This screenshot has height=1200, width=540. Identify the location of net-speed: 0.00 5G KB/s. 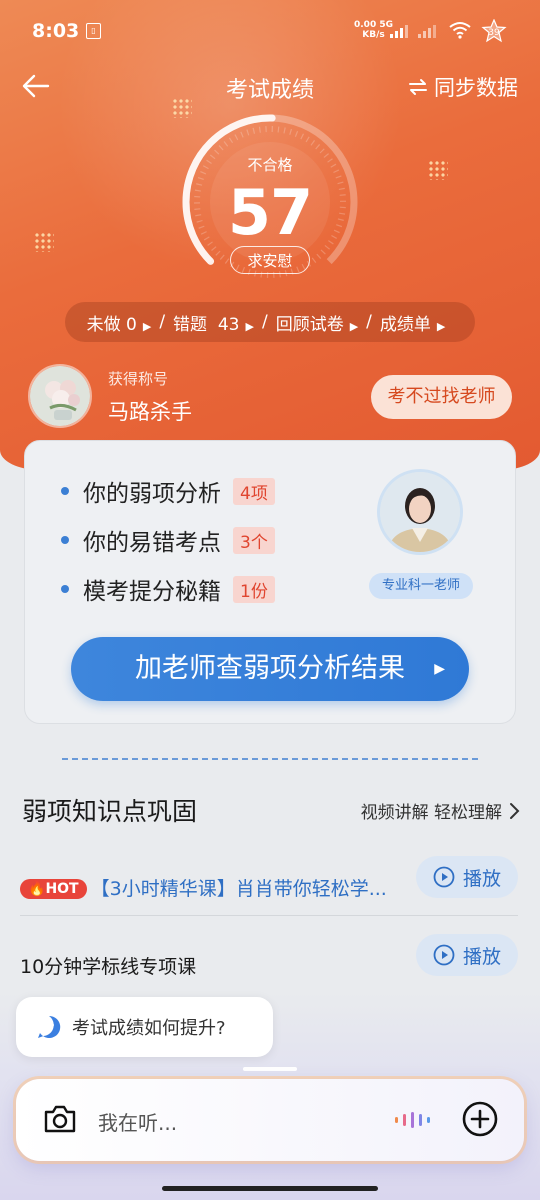
(373, 30).